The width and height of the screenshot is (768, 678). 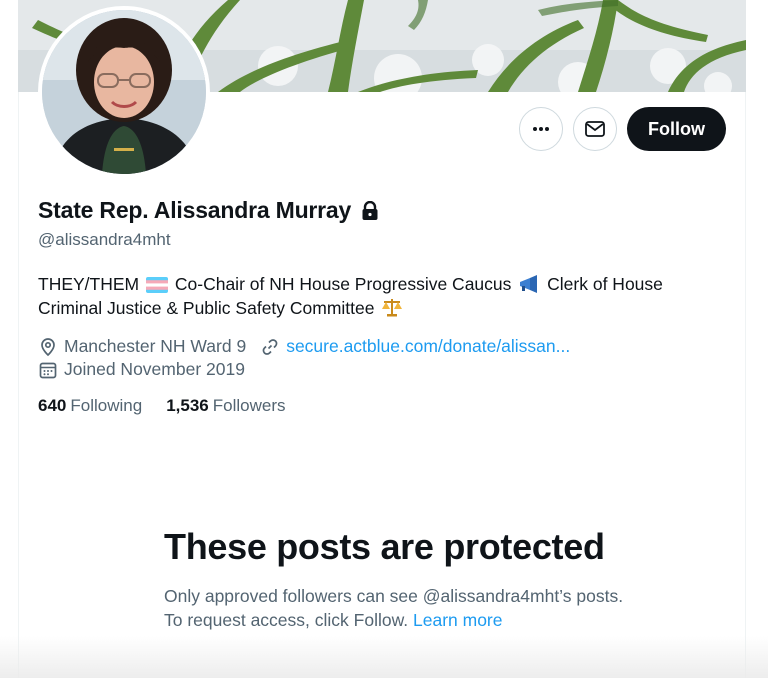 What do you see at coordinates (104, 239) in the screenshot?
I see `profile-handle: @alissandra4mht` at bounding box center [104, 239].